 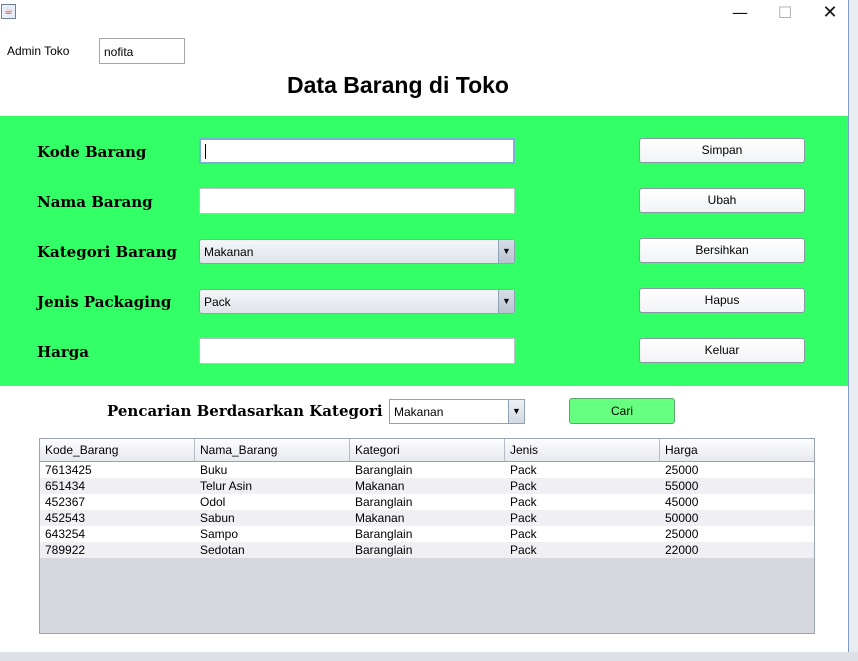 I want to click on search-label: Pencarian Berdasarkan Kategori, so click(x=245, y=411).